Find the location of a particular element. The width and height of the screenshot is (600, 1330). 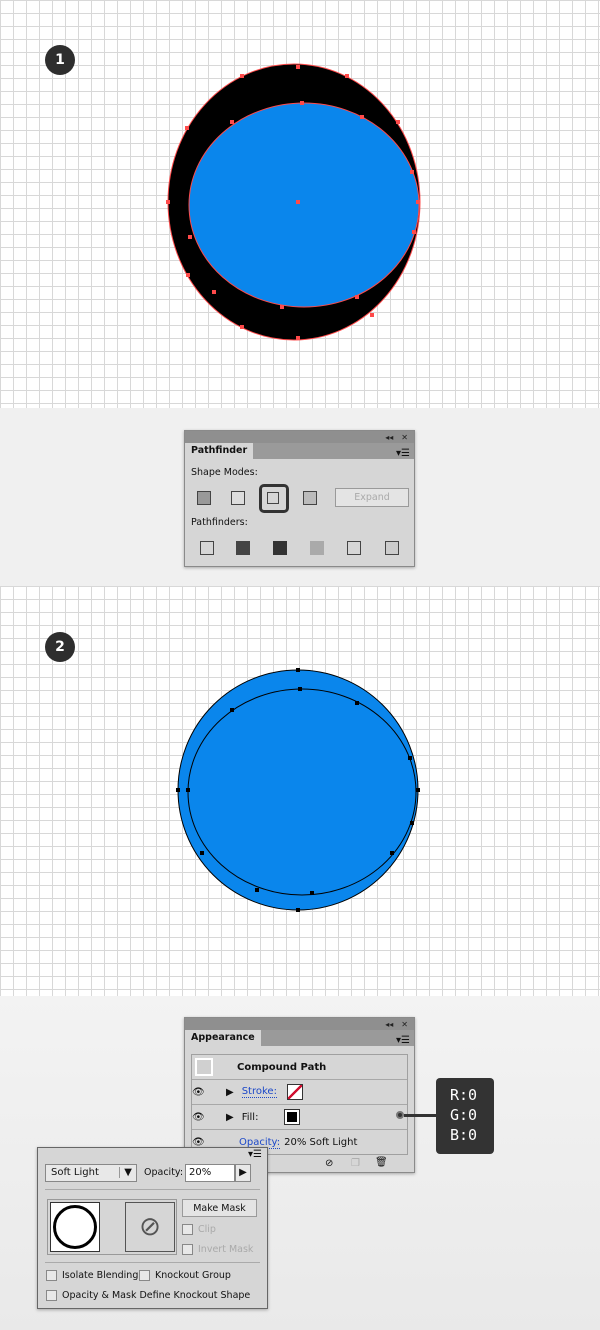

tab-pathfinder: Pathfinder is located at coordinates (219, 451).